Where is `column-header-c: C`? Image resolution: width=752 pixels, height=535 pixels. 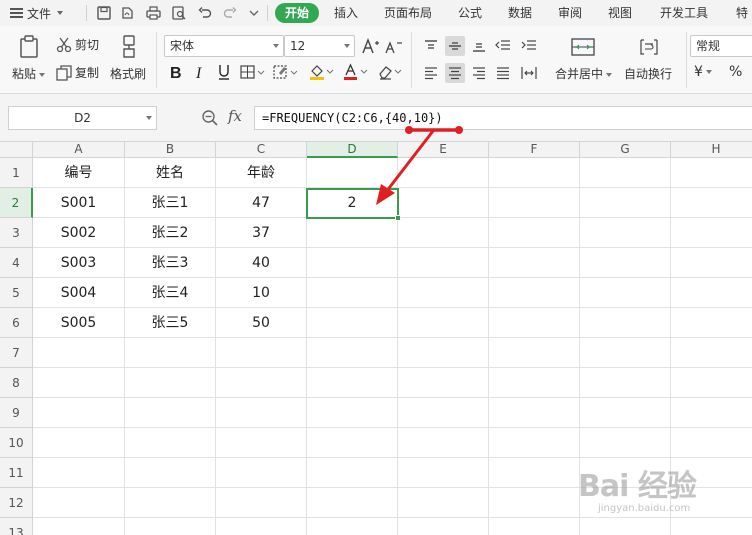 column-header-c: C is located at coordinates (261, 150).